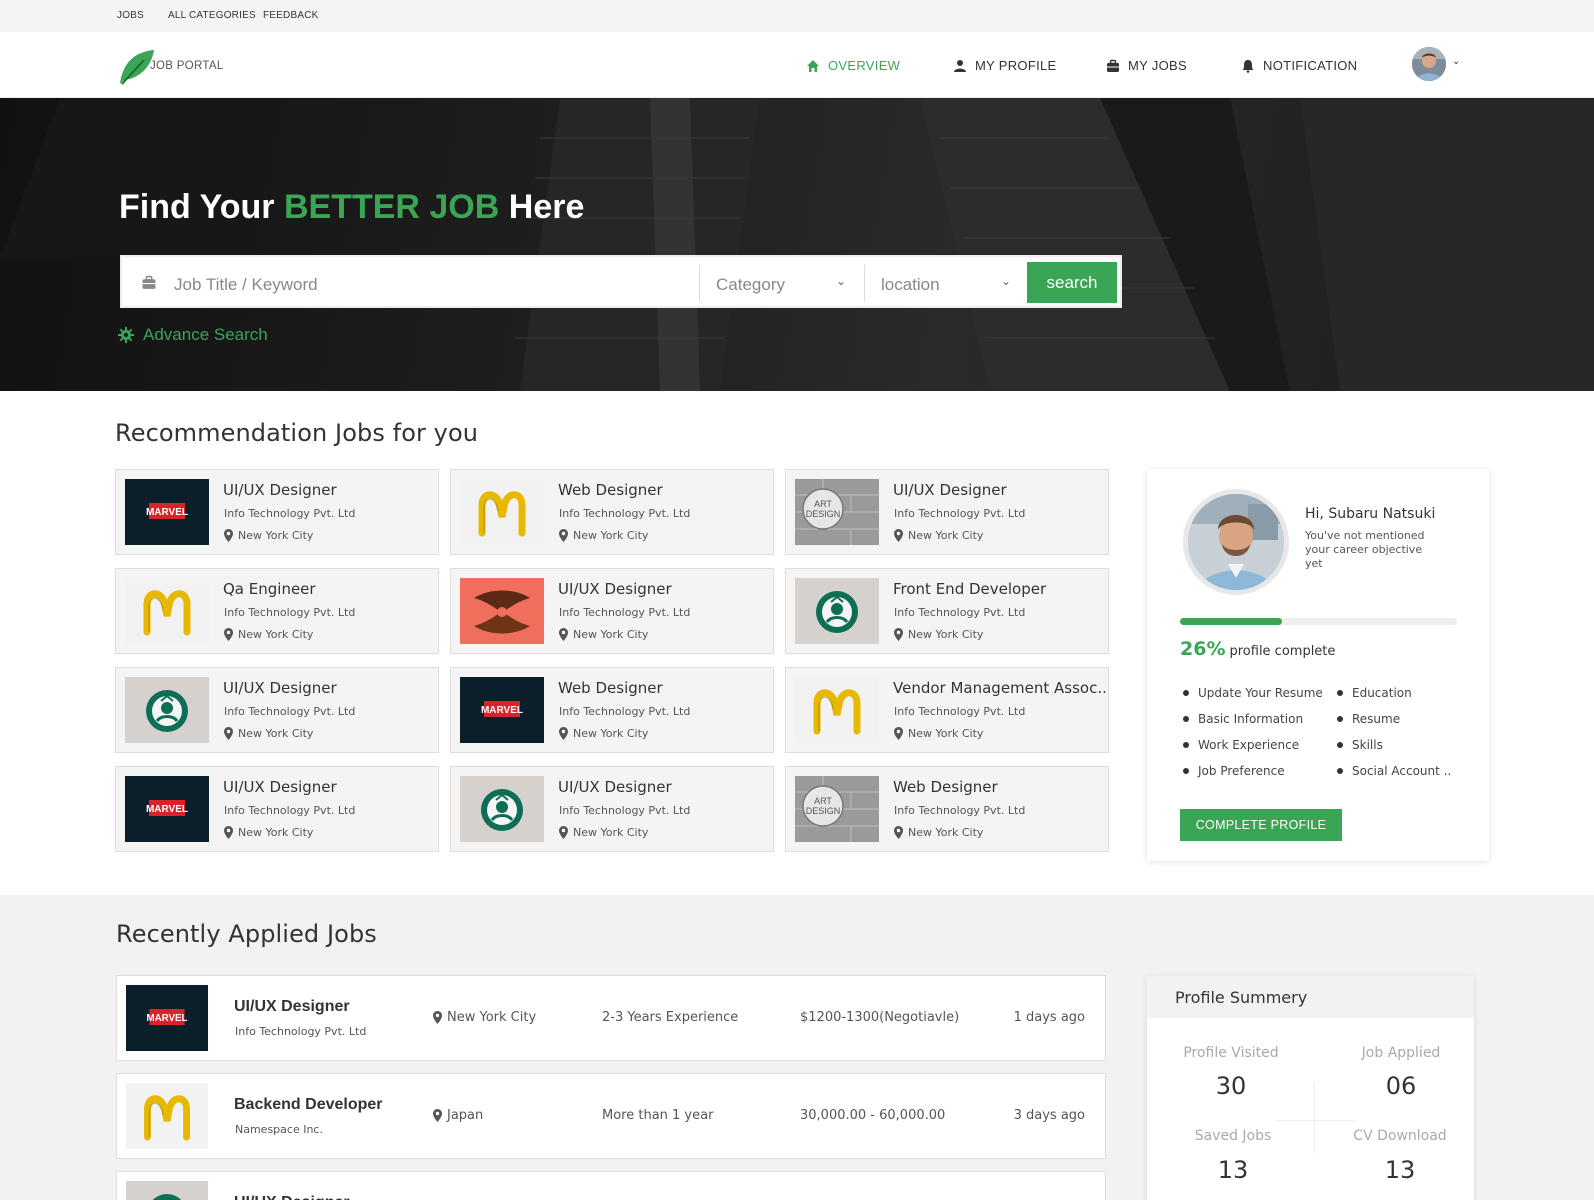  Describe the element at coordinates (1318, 621) in the screenshot. I see `profile-progress-bar` at that location.